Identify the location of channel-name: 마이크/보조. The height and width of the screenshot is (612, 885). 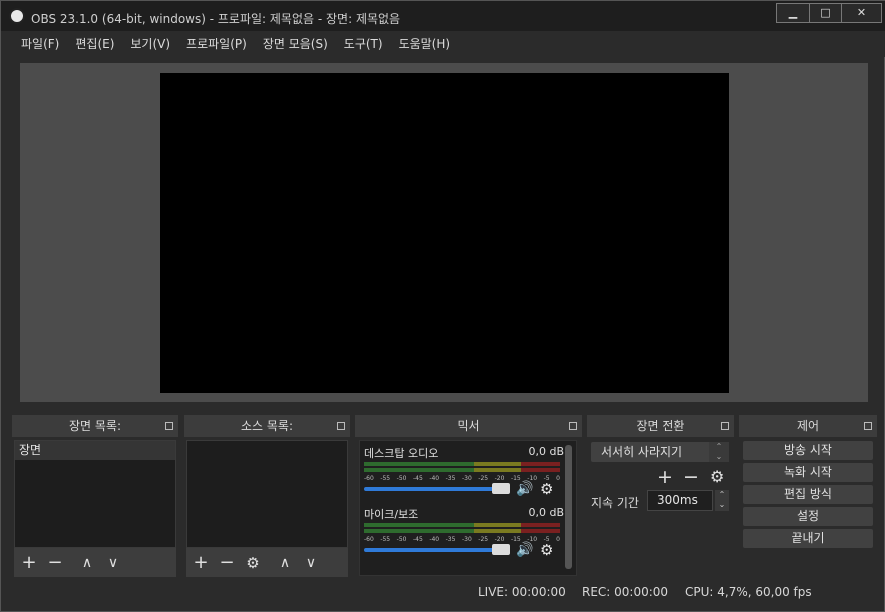
(391, 514).